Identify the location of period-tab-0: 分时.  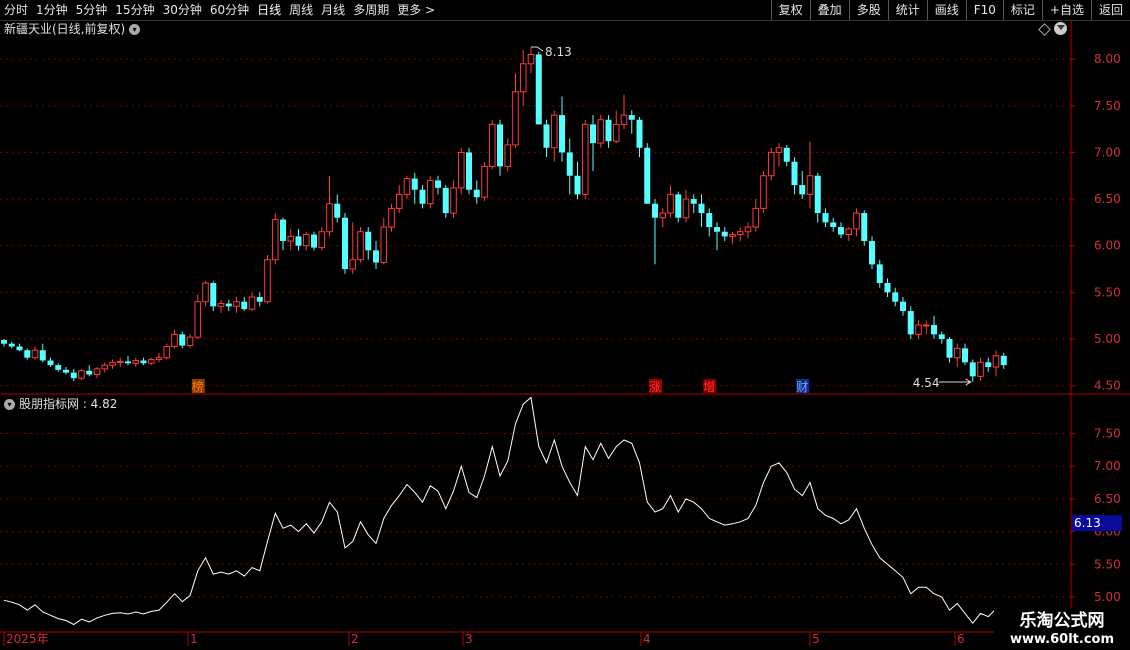
(16, 10).